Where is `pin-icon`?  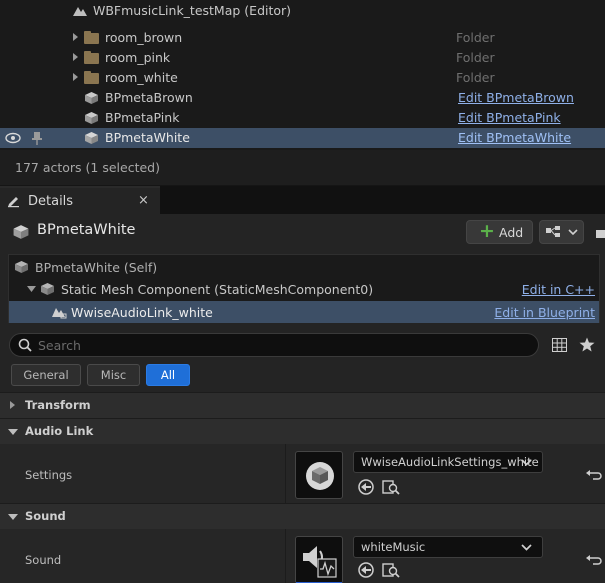
pin-icon is located at coordinates (37, 138).